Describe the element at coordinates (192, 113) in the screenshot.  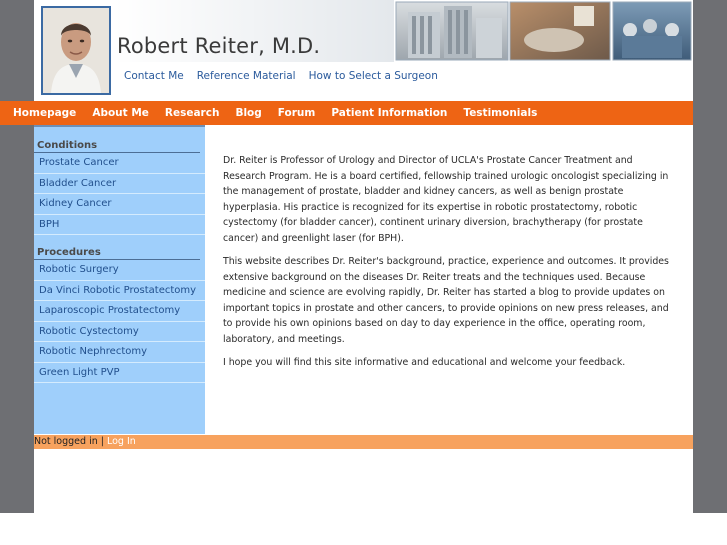
I see `nav-research: Research` at that location.